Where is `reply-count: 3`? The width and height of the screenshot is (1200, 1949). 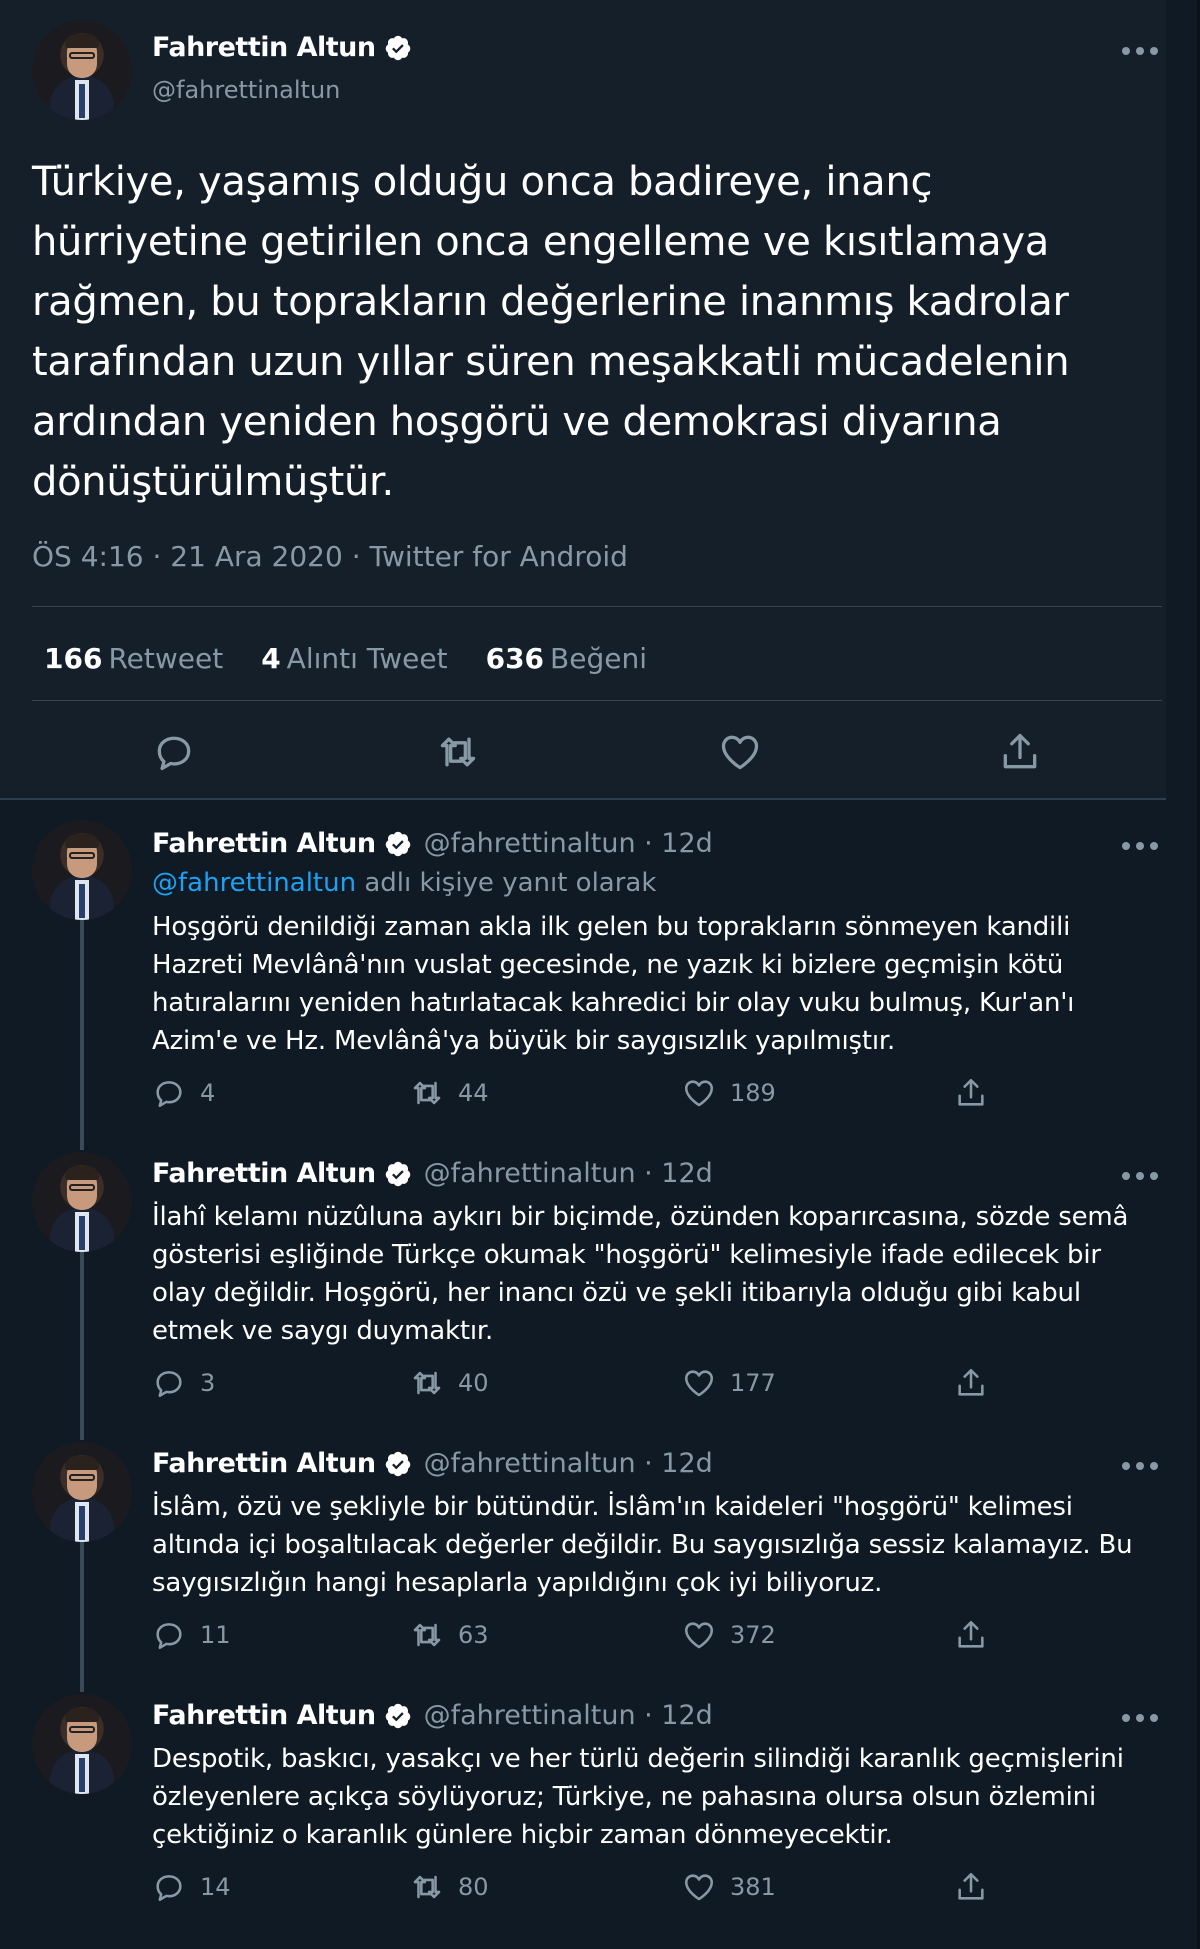
reply-count: 3 is located at coordinates (208, 1383).